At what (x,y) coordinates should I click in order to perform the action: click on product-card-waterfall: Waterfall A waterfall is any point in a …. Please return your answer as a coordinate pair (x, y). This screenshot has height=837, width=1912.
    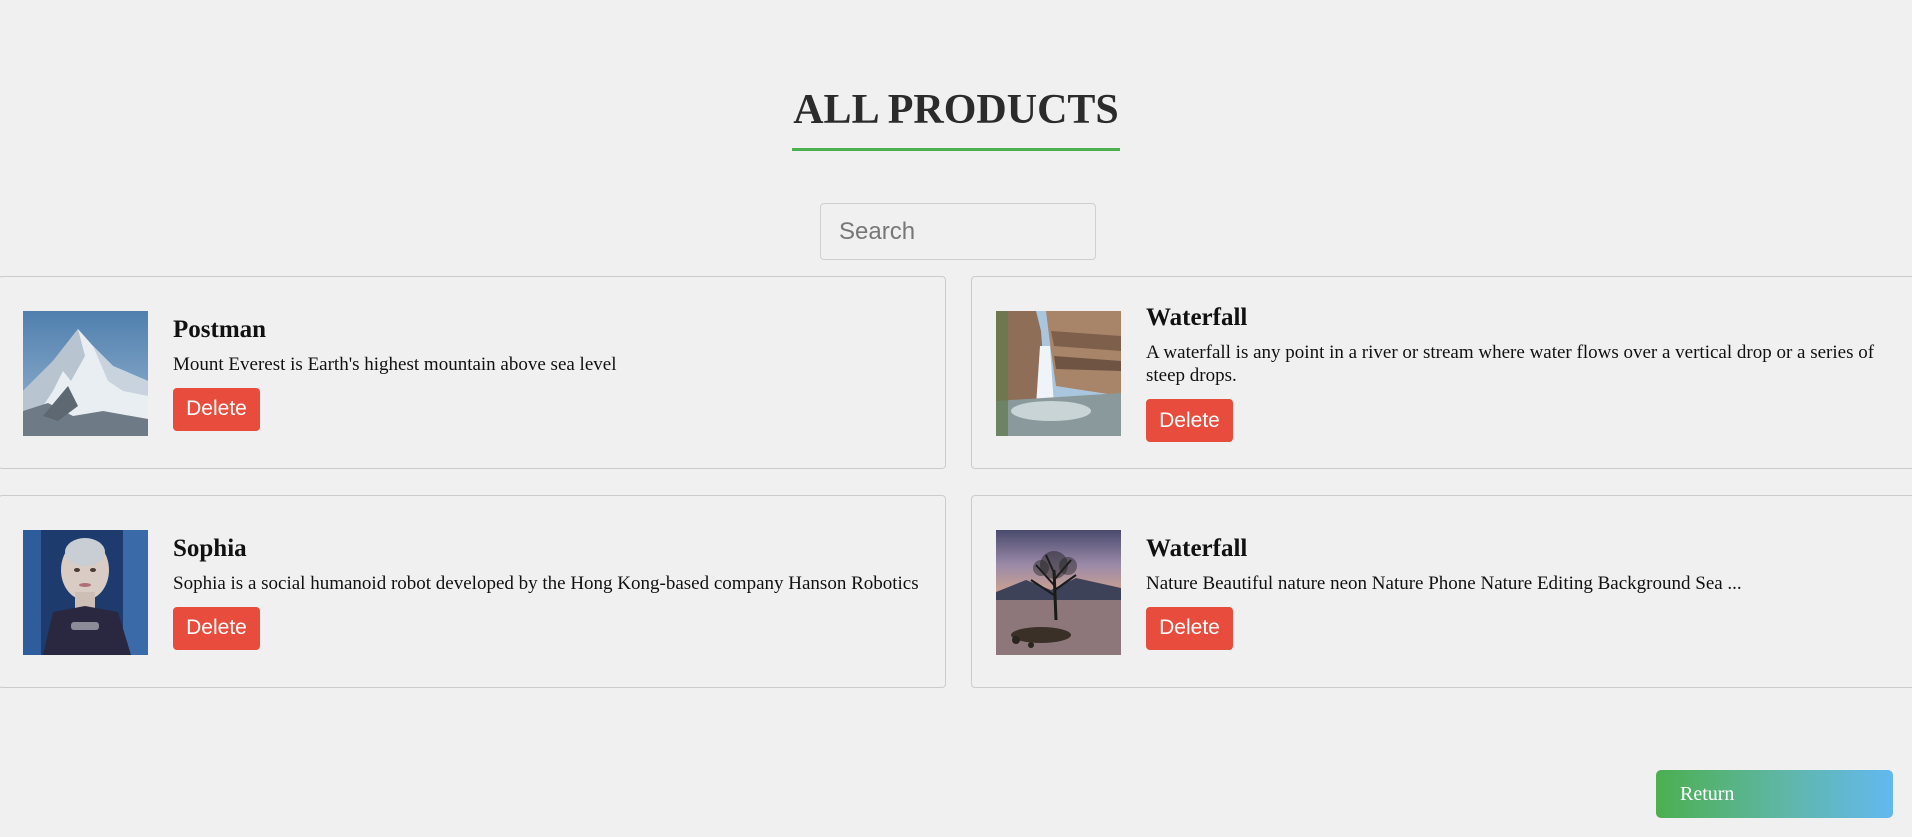
    Looking at the image, I should click on (1441, 372).